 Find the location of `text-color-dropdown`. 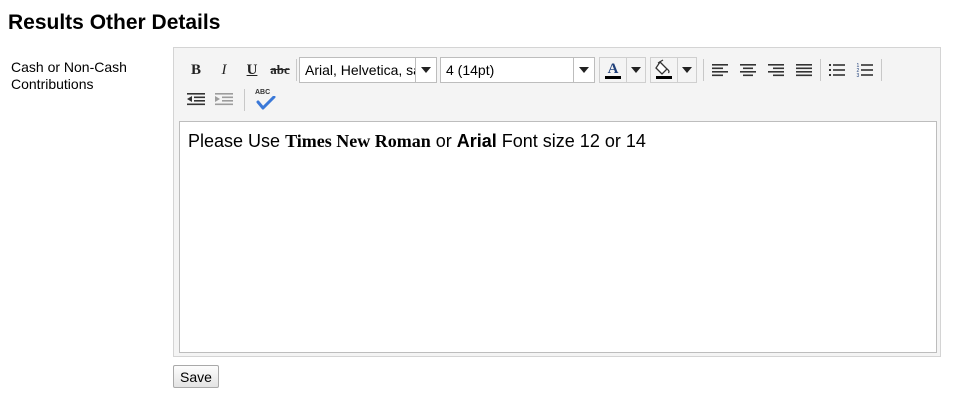

text-color-dropdown is located at coordinates (635, 70).